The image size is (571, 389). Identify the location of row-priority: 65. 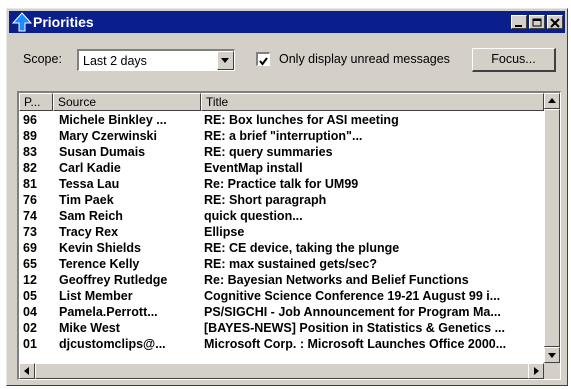
(30, 264).